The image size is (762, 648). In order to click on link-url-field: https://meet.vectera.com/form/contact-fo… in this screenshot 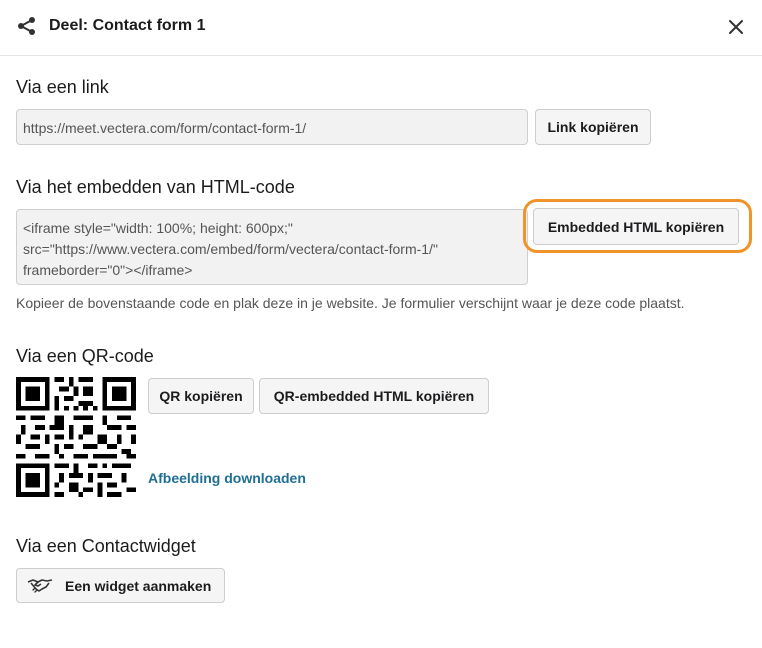, I will do `click(272, 127)`.